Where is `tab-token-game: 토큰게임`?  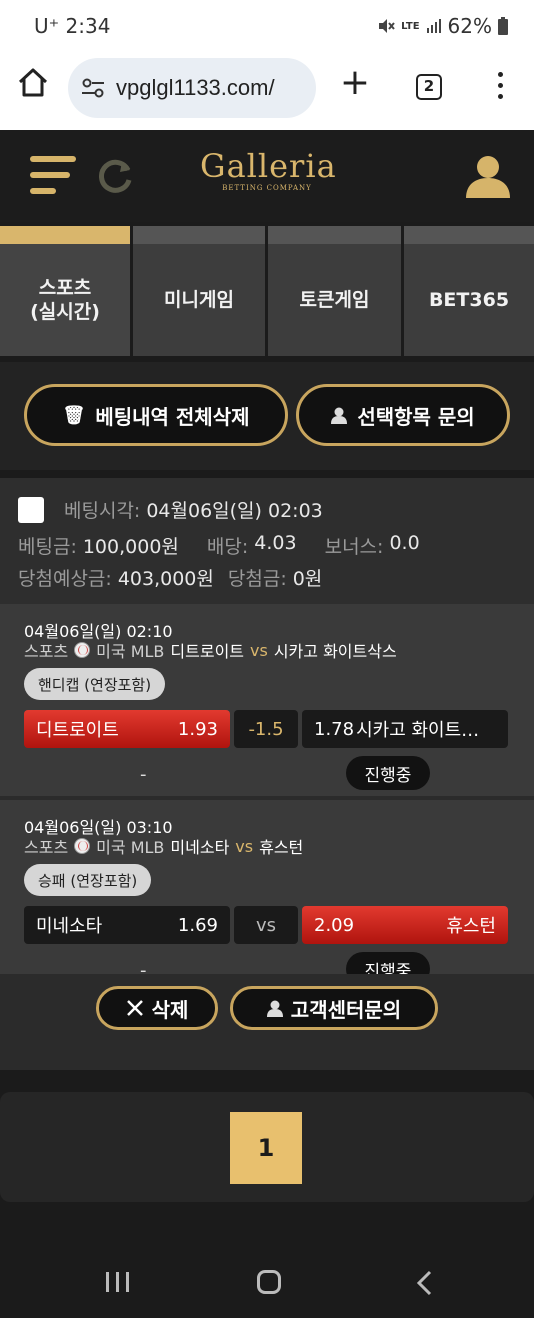 tab-token-game: 토큰게임 is located at coordinates (334, 291).